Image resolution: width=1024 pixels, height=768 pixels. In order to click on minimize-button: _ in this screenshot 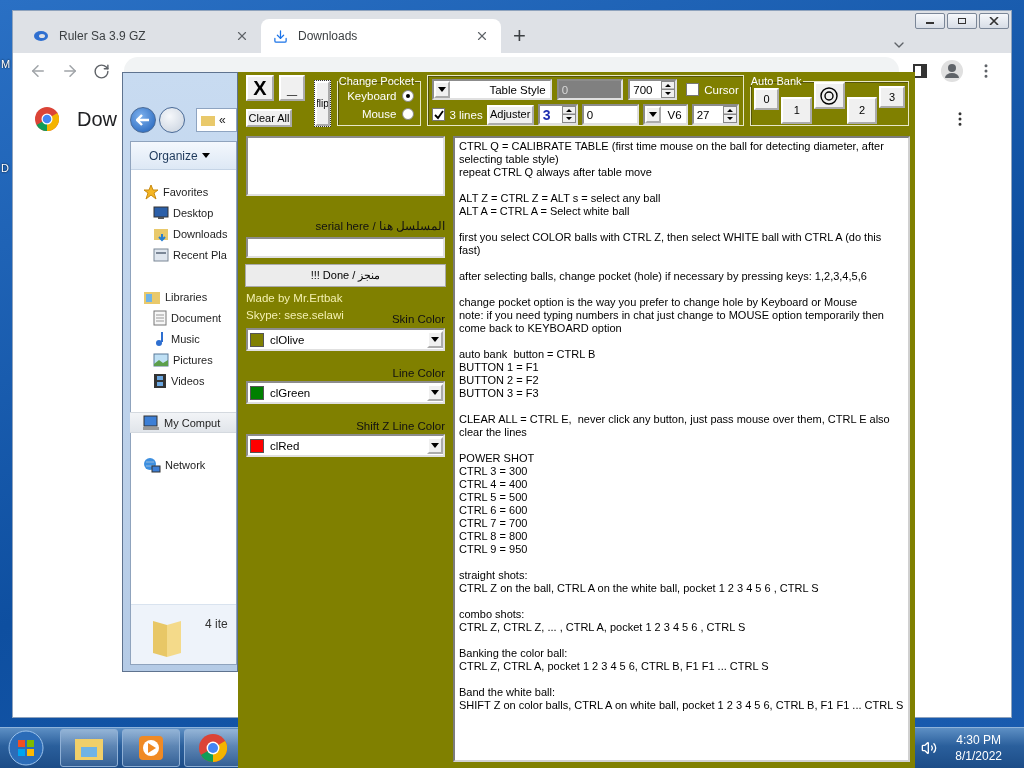, I will do `click(292, 88)`.